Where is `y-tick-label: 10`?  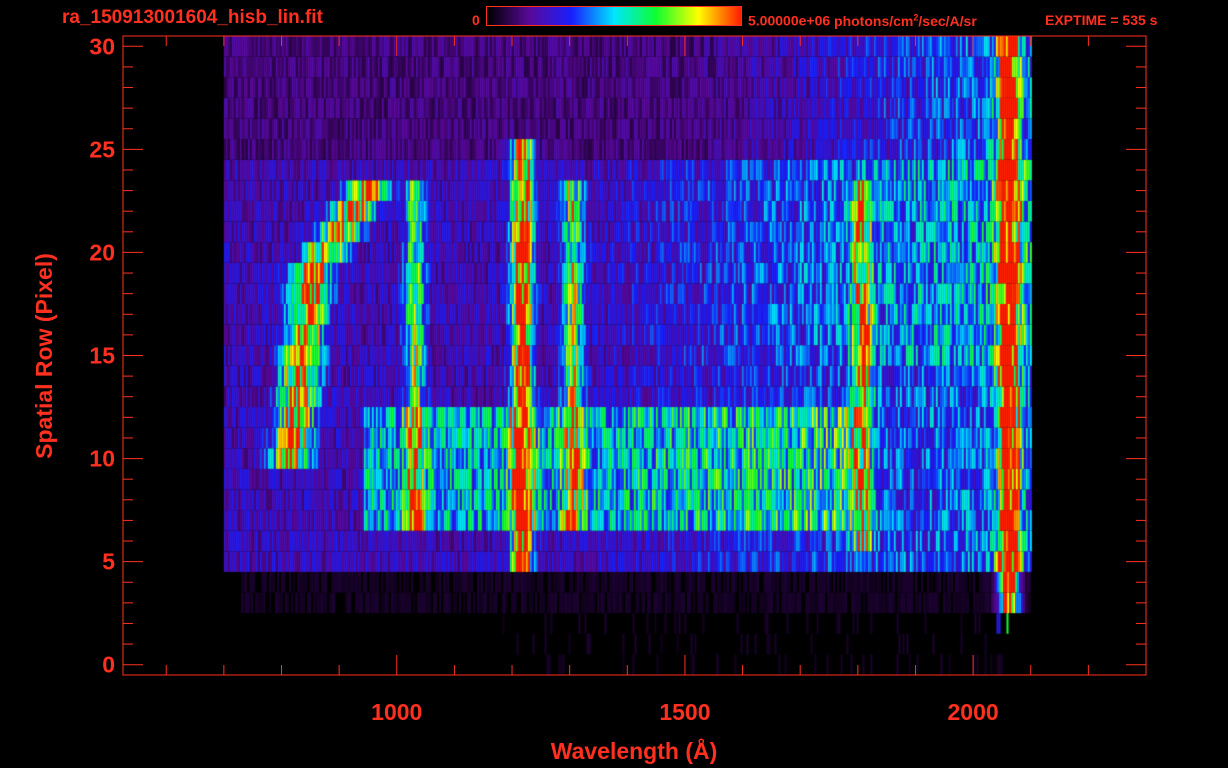
y-tick-label: 10 is located at coordinates (102, 459).